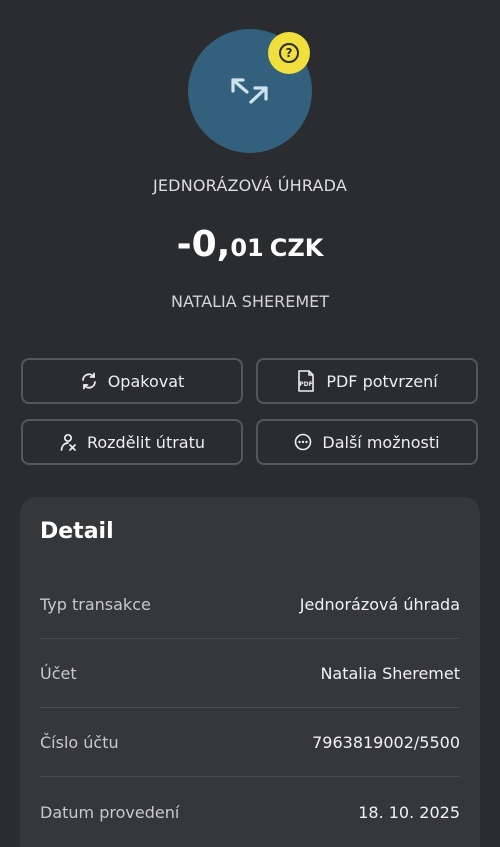 The image size is (500, 847). I want to click on detail-row-execution-date: Datum provedení 18. 10. 2025, so click(250, 812).